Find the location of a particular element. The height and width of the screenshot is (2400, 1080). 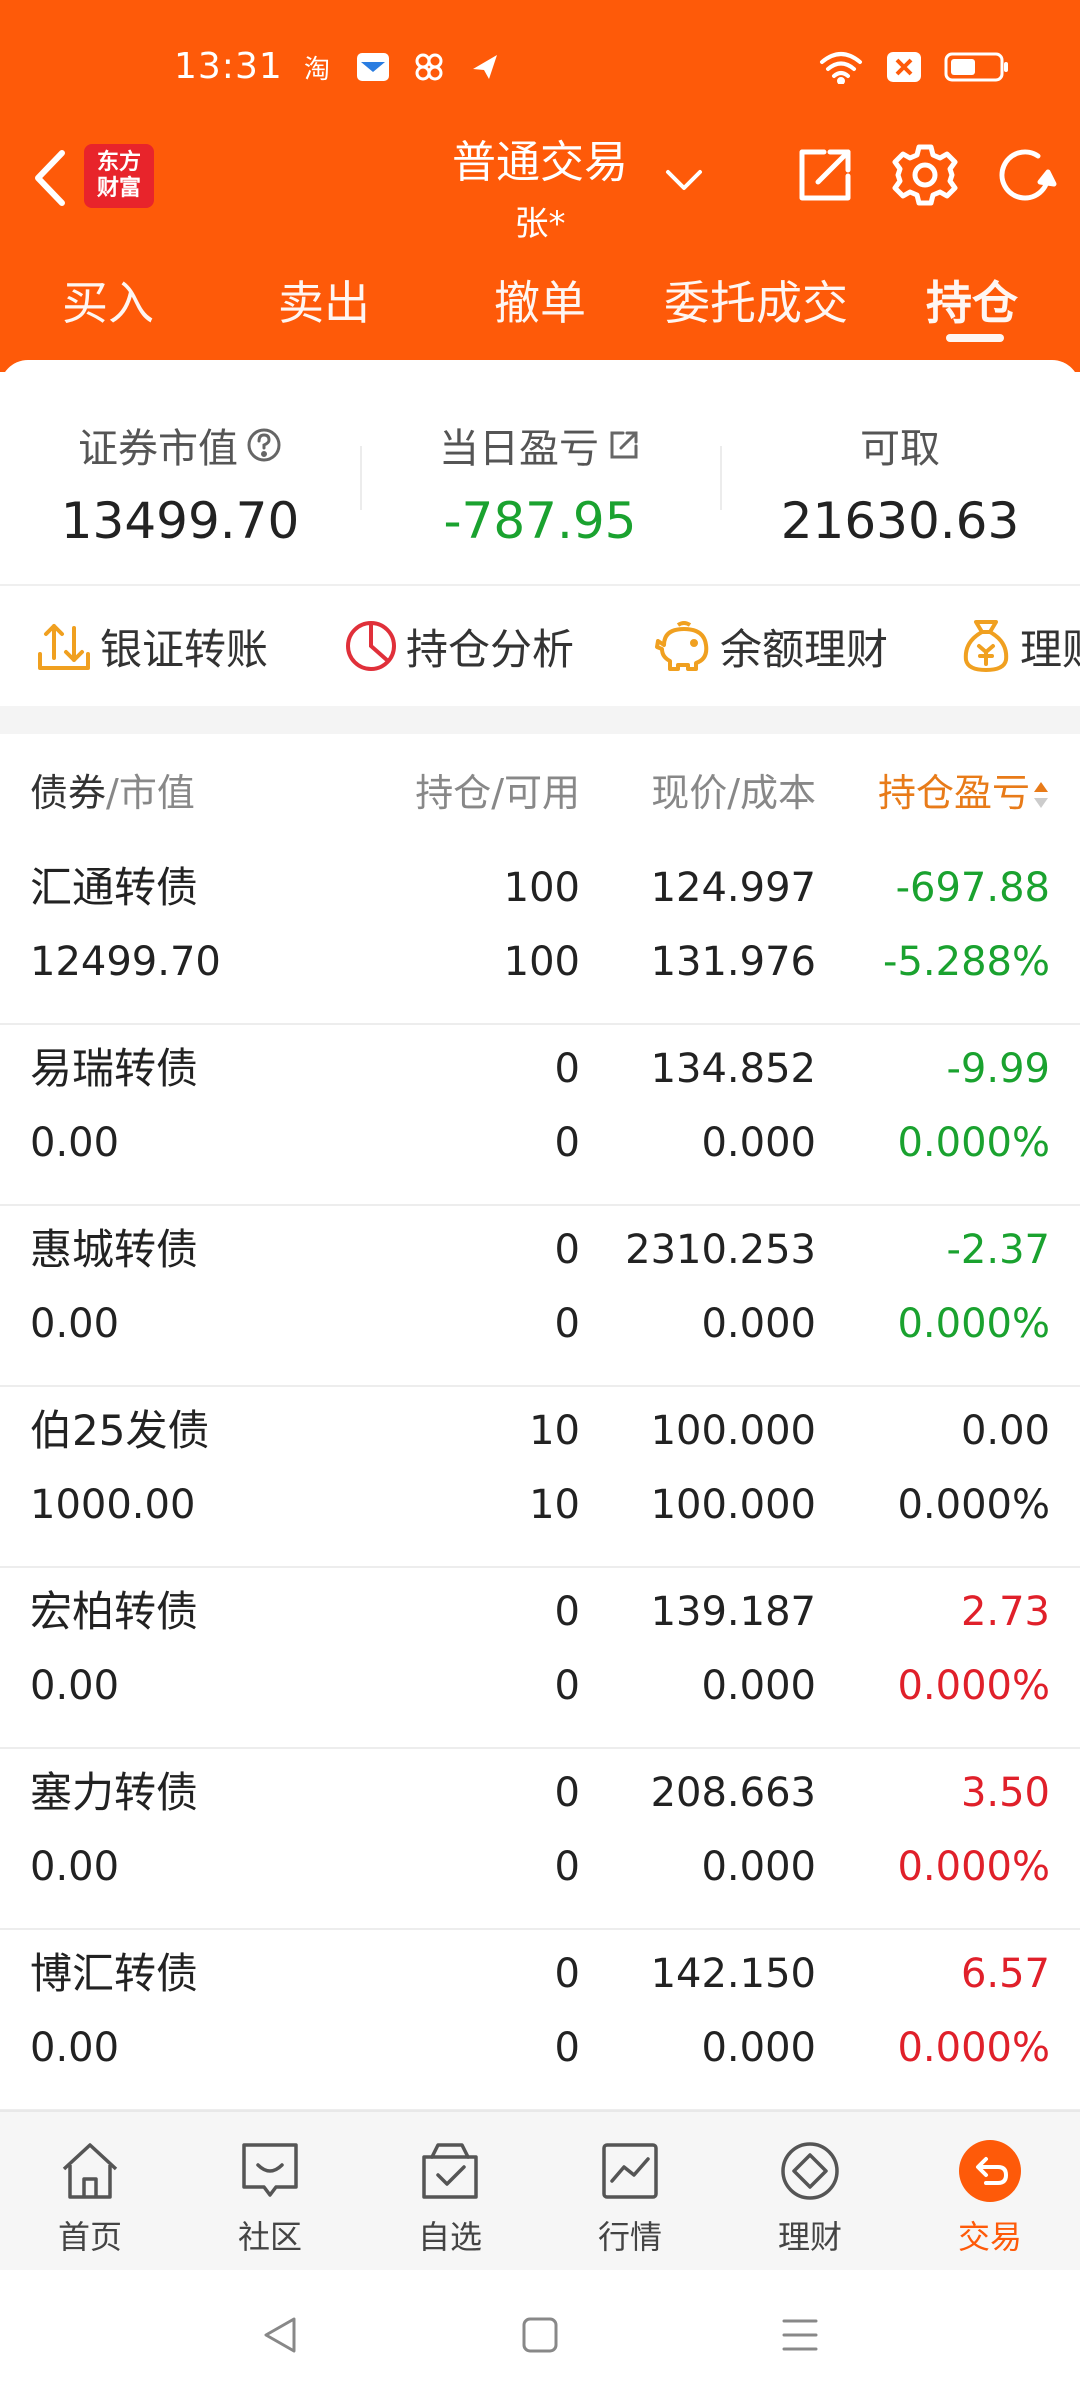

nav-wealth: 理财 is located at coordinates (810, 2192).